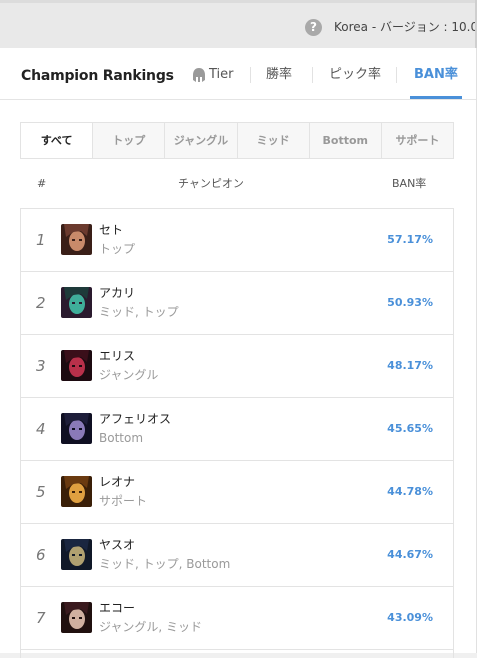 The image size is (477, 658). What do you see at coordinates (135, 419) in the screenshot?
I see `champion-name: アフェリオス` at bounding box center [135, 419].